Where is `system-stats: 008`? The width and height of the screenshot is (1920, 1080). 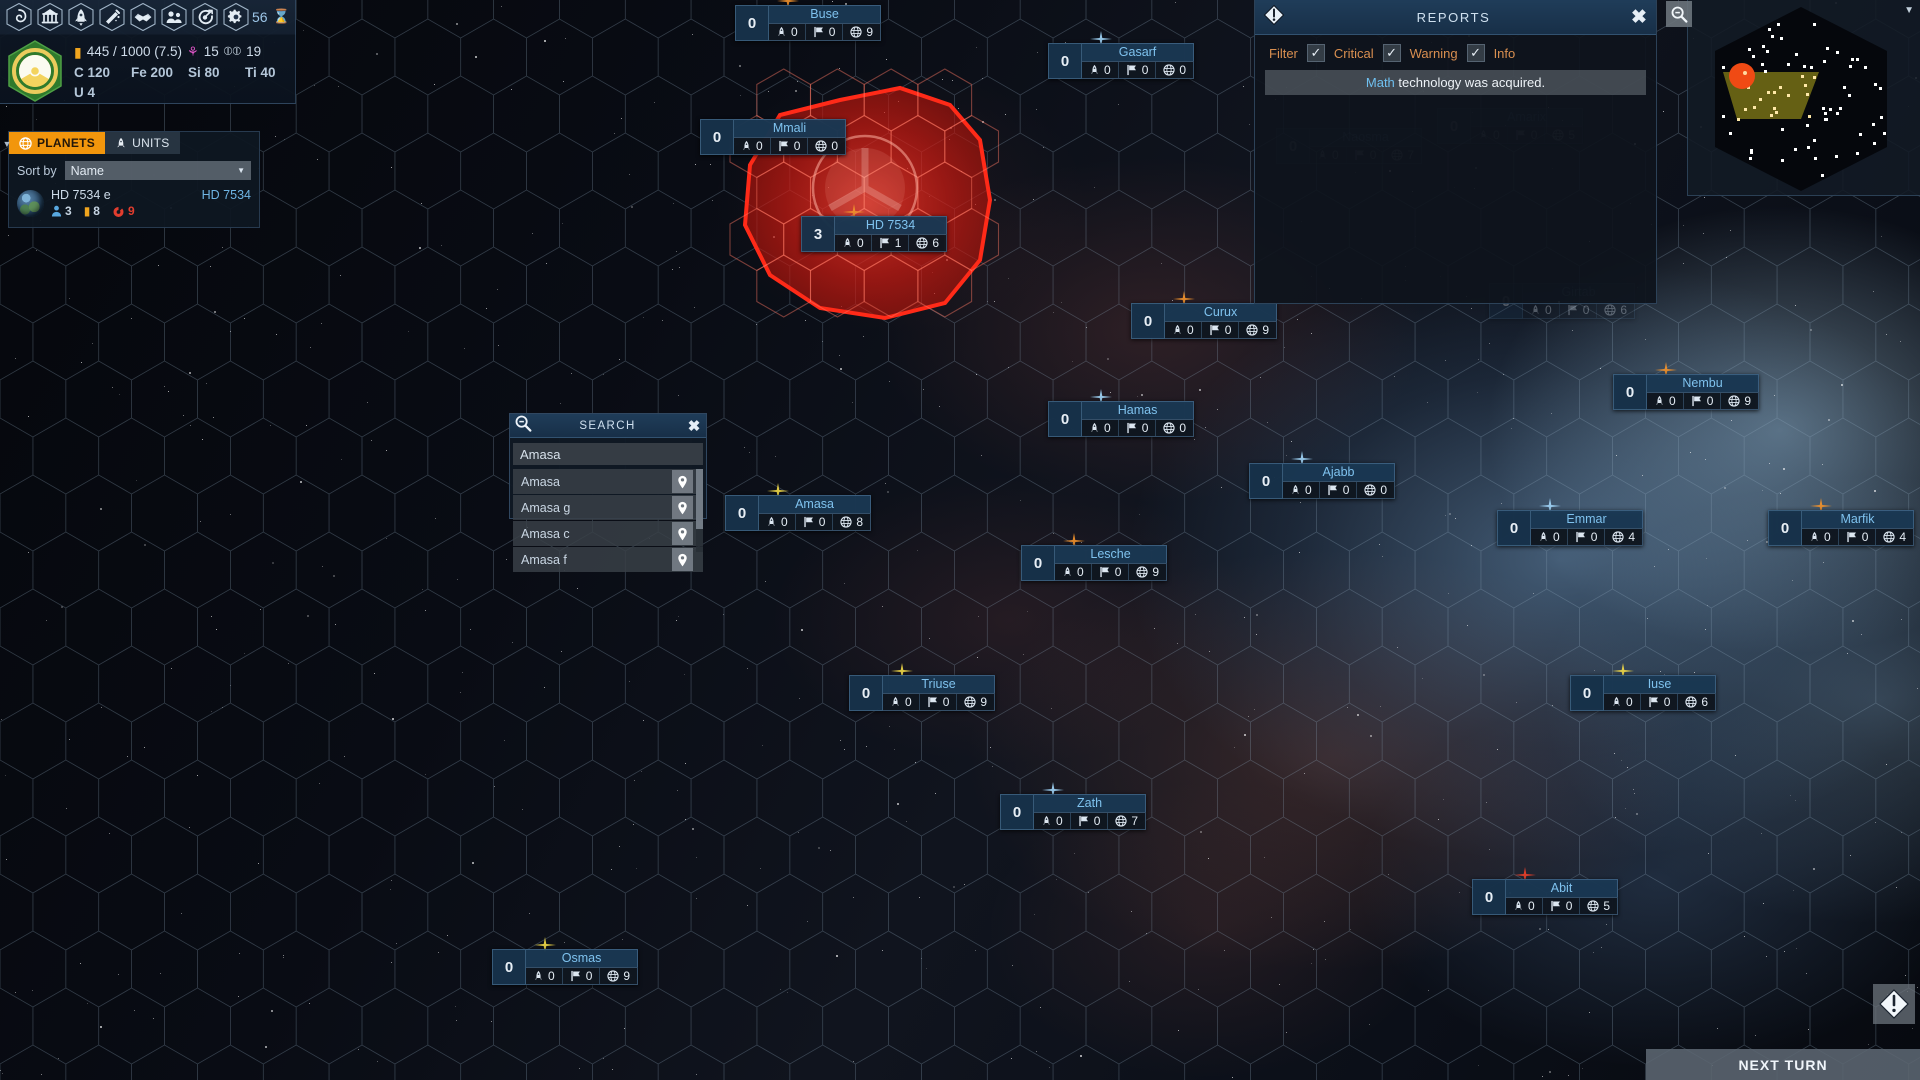 system-stats: 008 is located at coordinates (815, 522).